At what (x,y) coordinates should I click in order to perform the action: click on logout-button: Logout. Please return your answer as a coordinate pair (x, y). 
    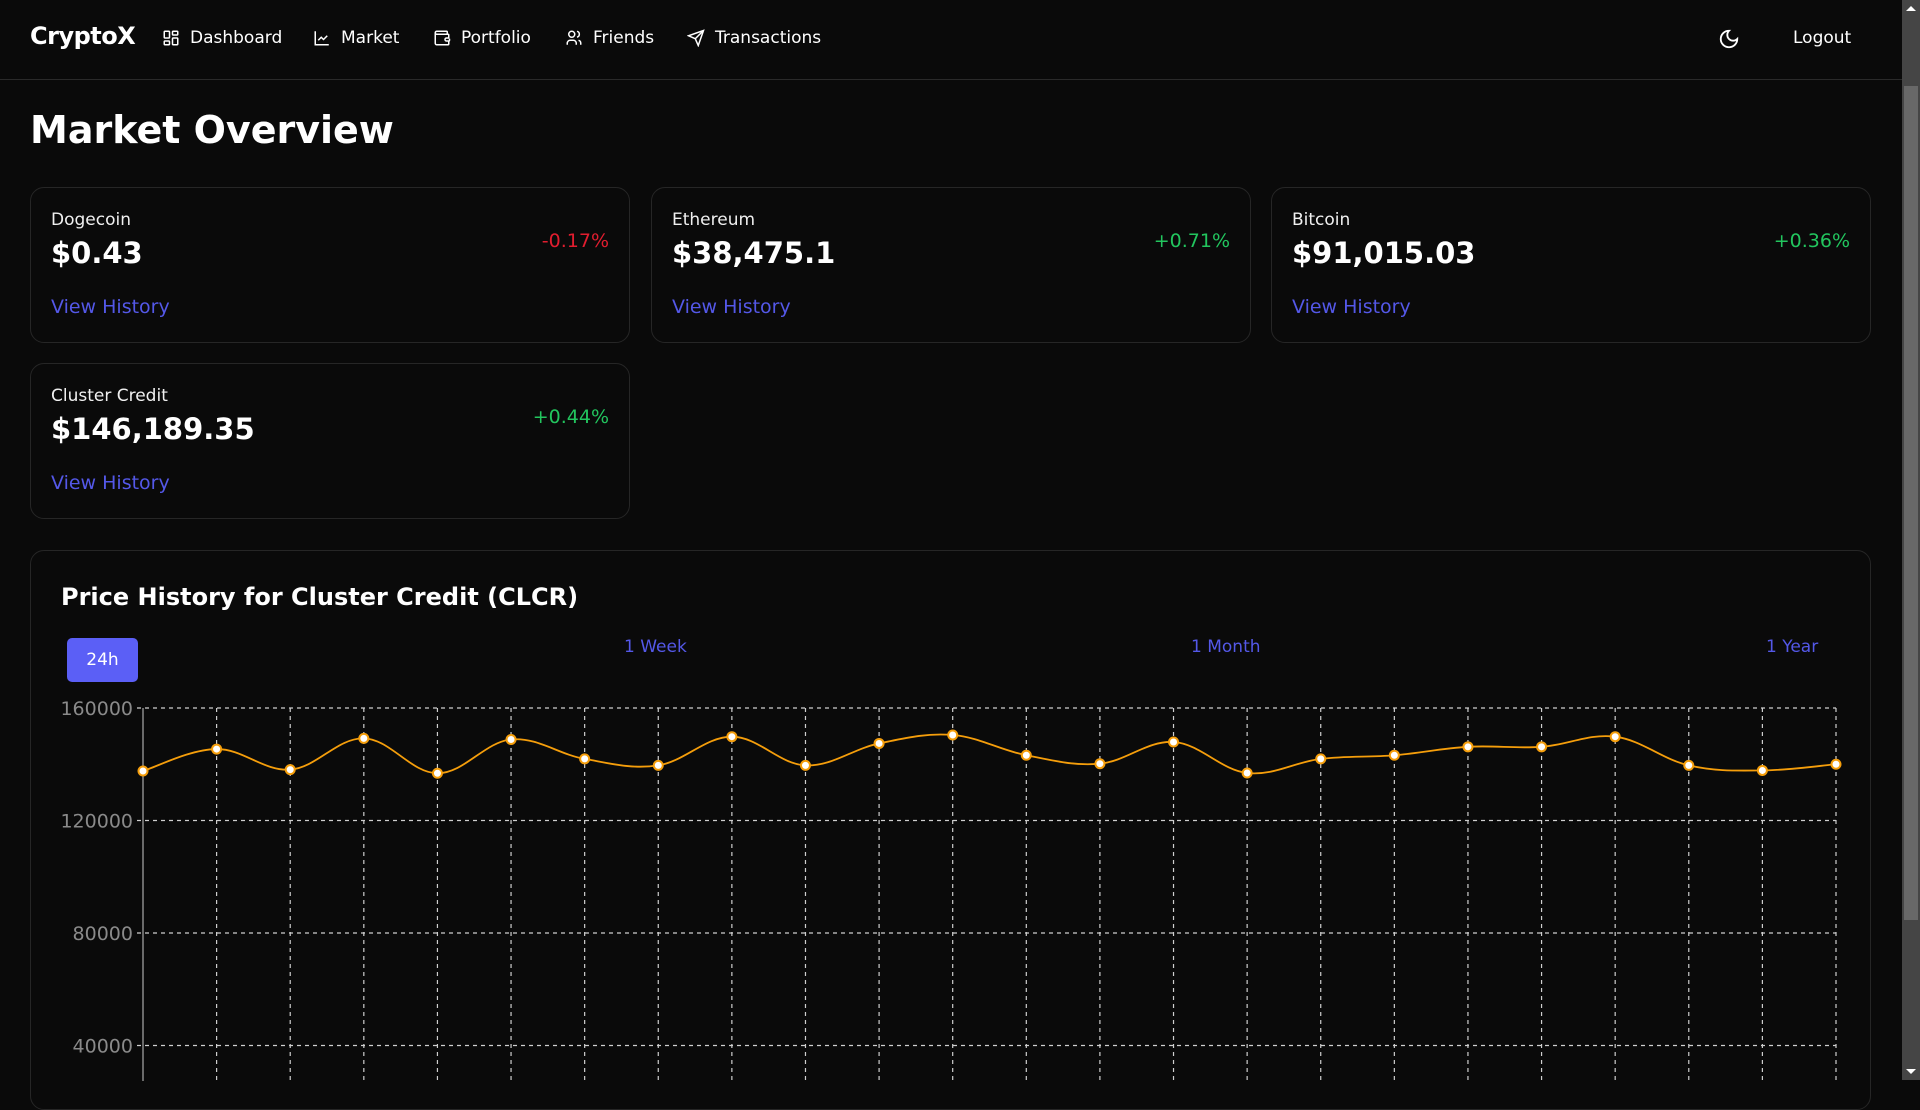
    Looking at the image, I should click on (1822, 38).